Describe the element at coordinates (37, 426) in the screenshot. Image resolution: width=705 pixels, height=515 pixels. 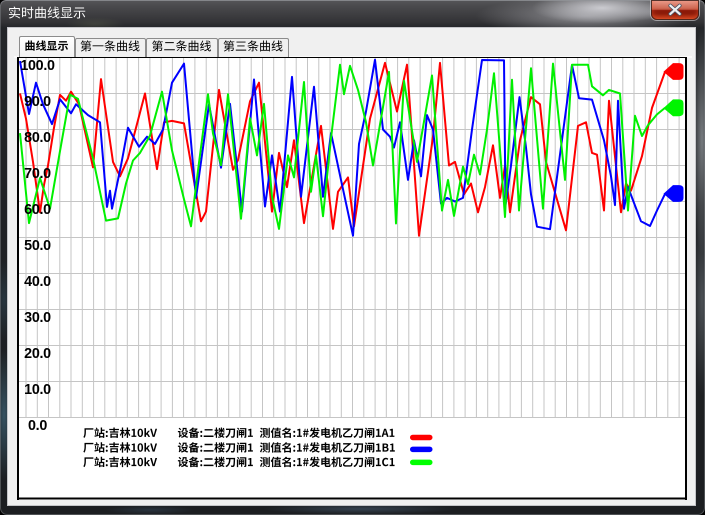
I see `svg-text: 0.0` at that location.